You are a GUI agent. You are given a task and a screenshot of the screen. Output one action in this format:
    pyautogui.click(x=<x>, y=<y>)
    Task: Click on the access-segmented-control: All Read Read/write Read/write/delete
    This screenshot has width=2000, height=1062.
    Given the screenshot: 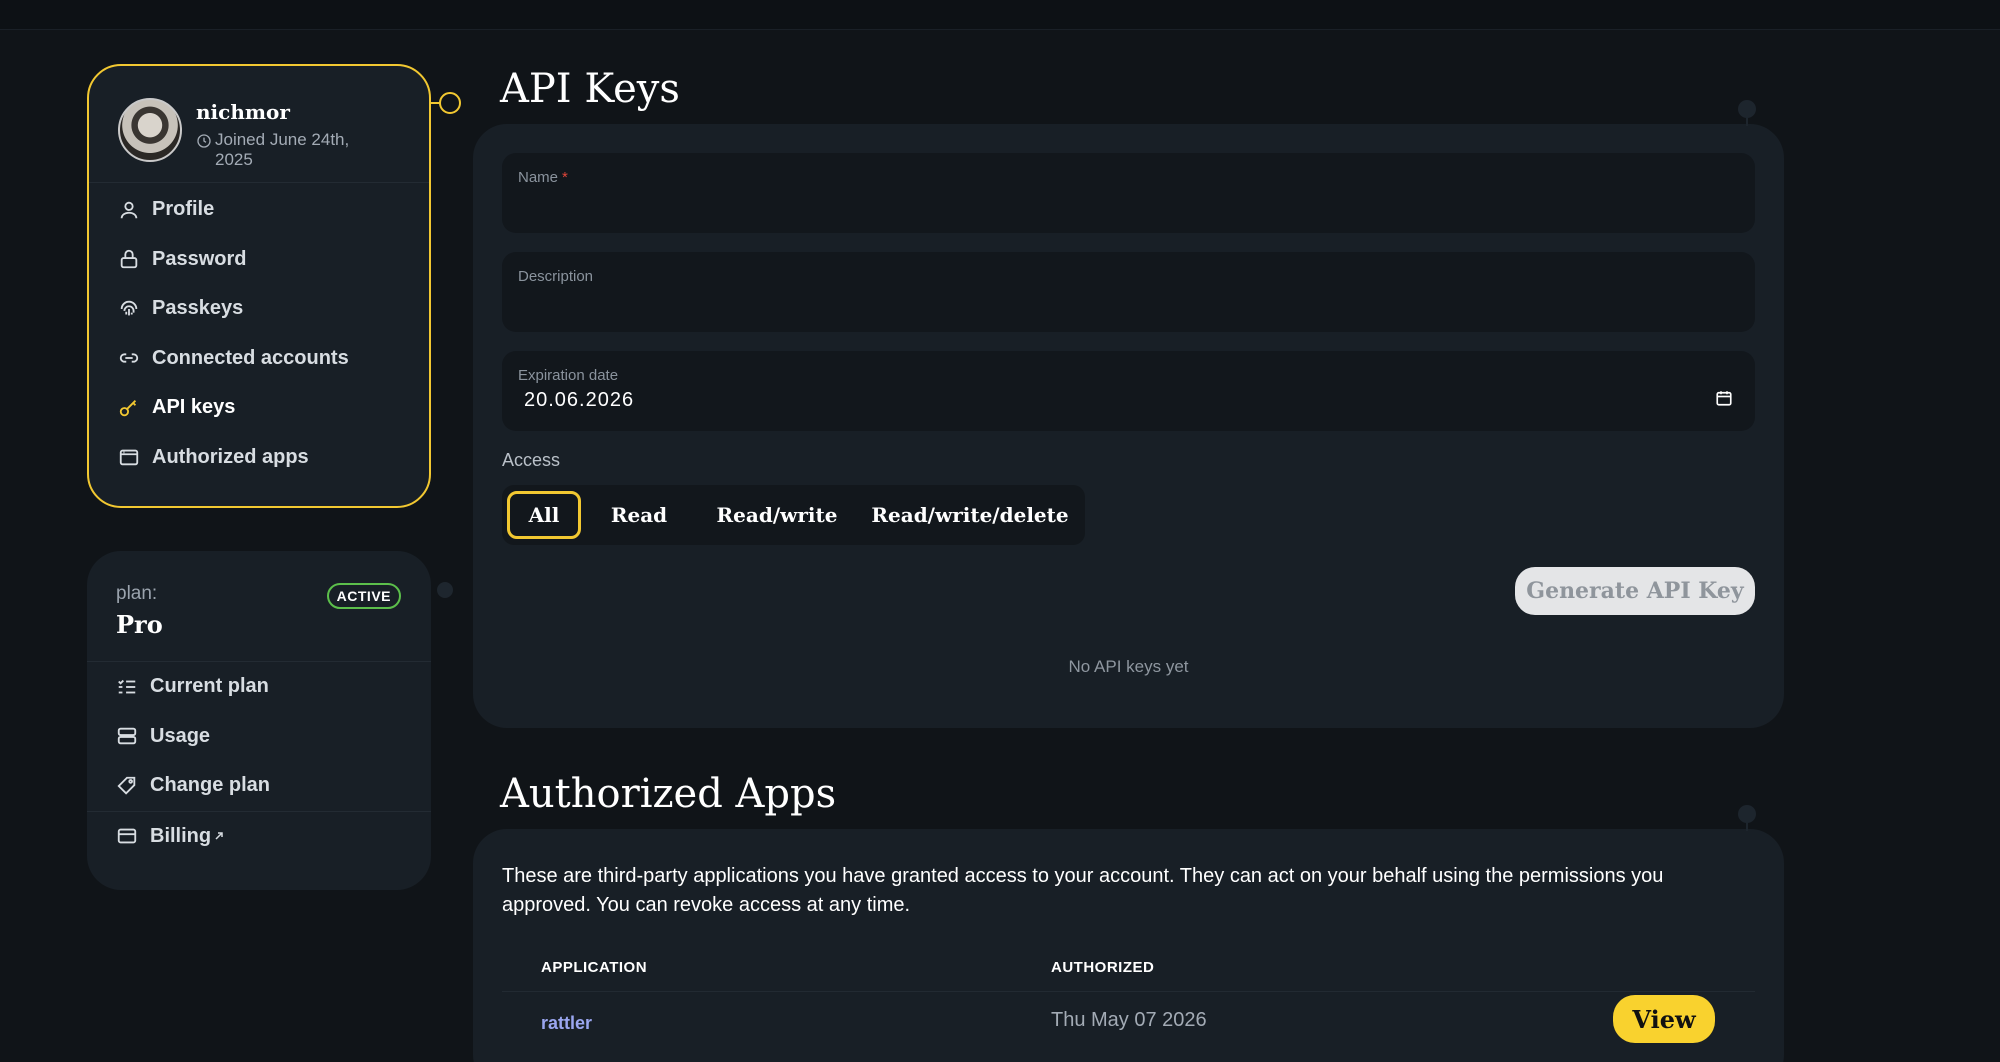 What is the action you would take?
    pyautogui.click(x=793, y=515)
    